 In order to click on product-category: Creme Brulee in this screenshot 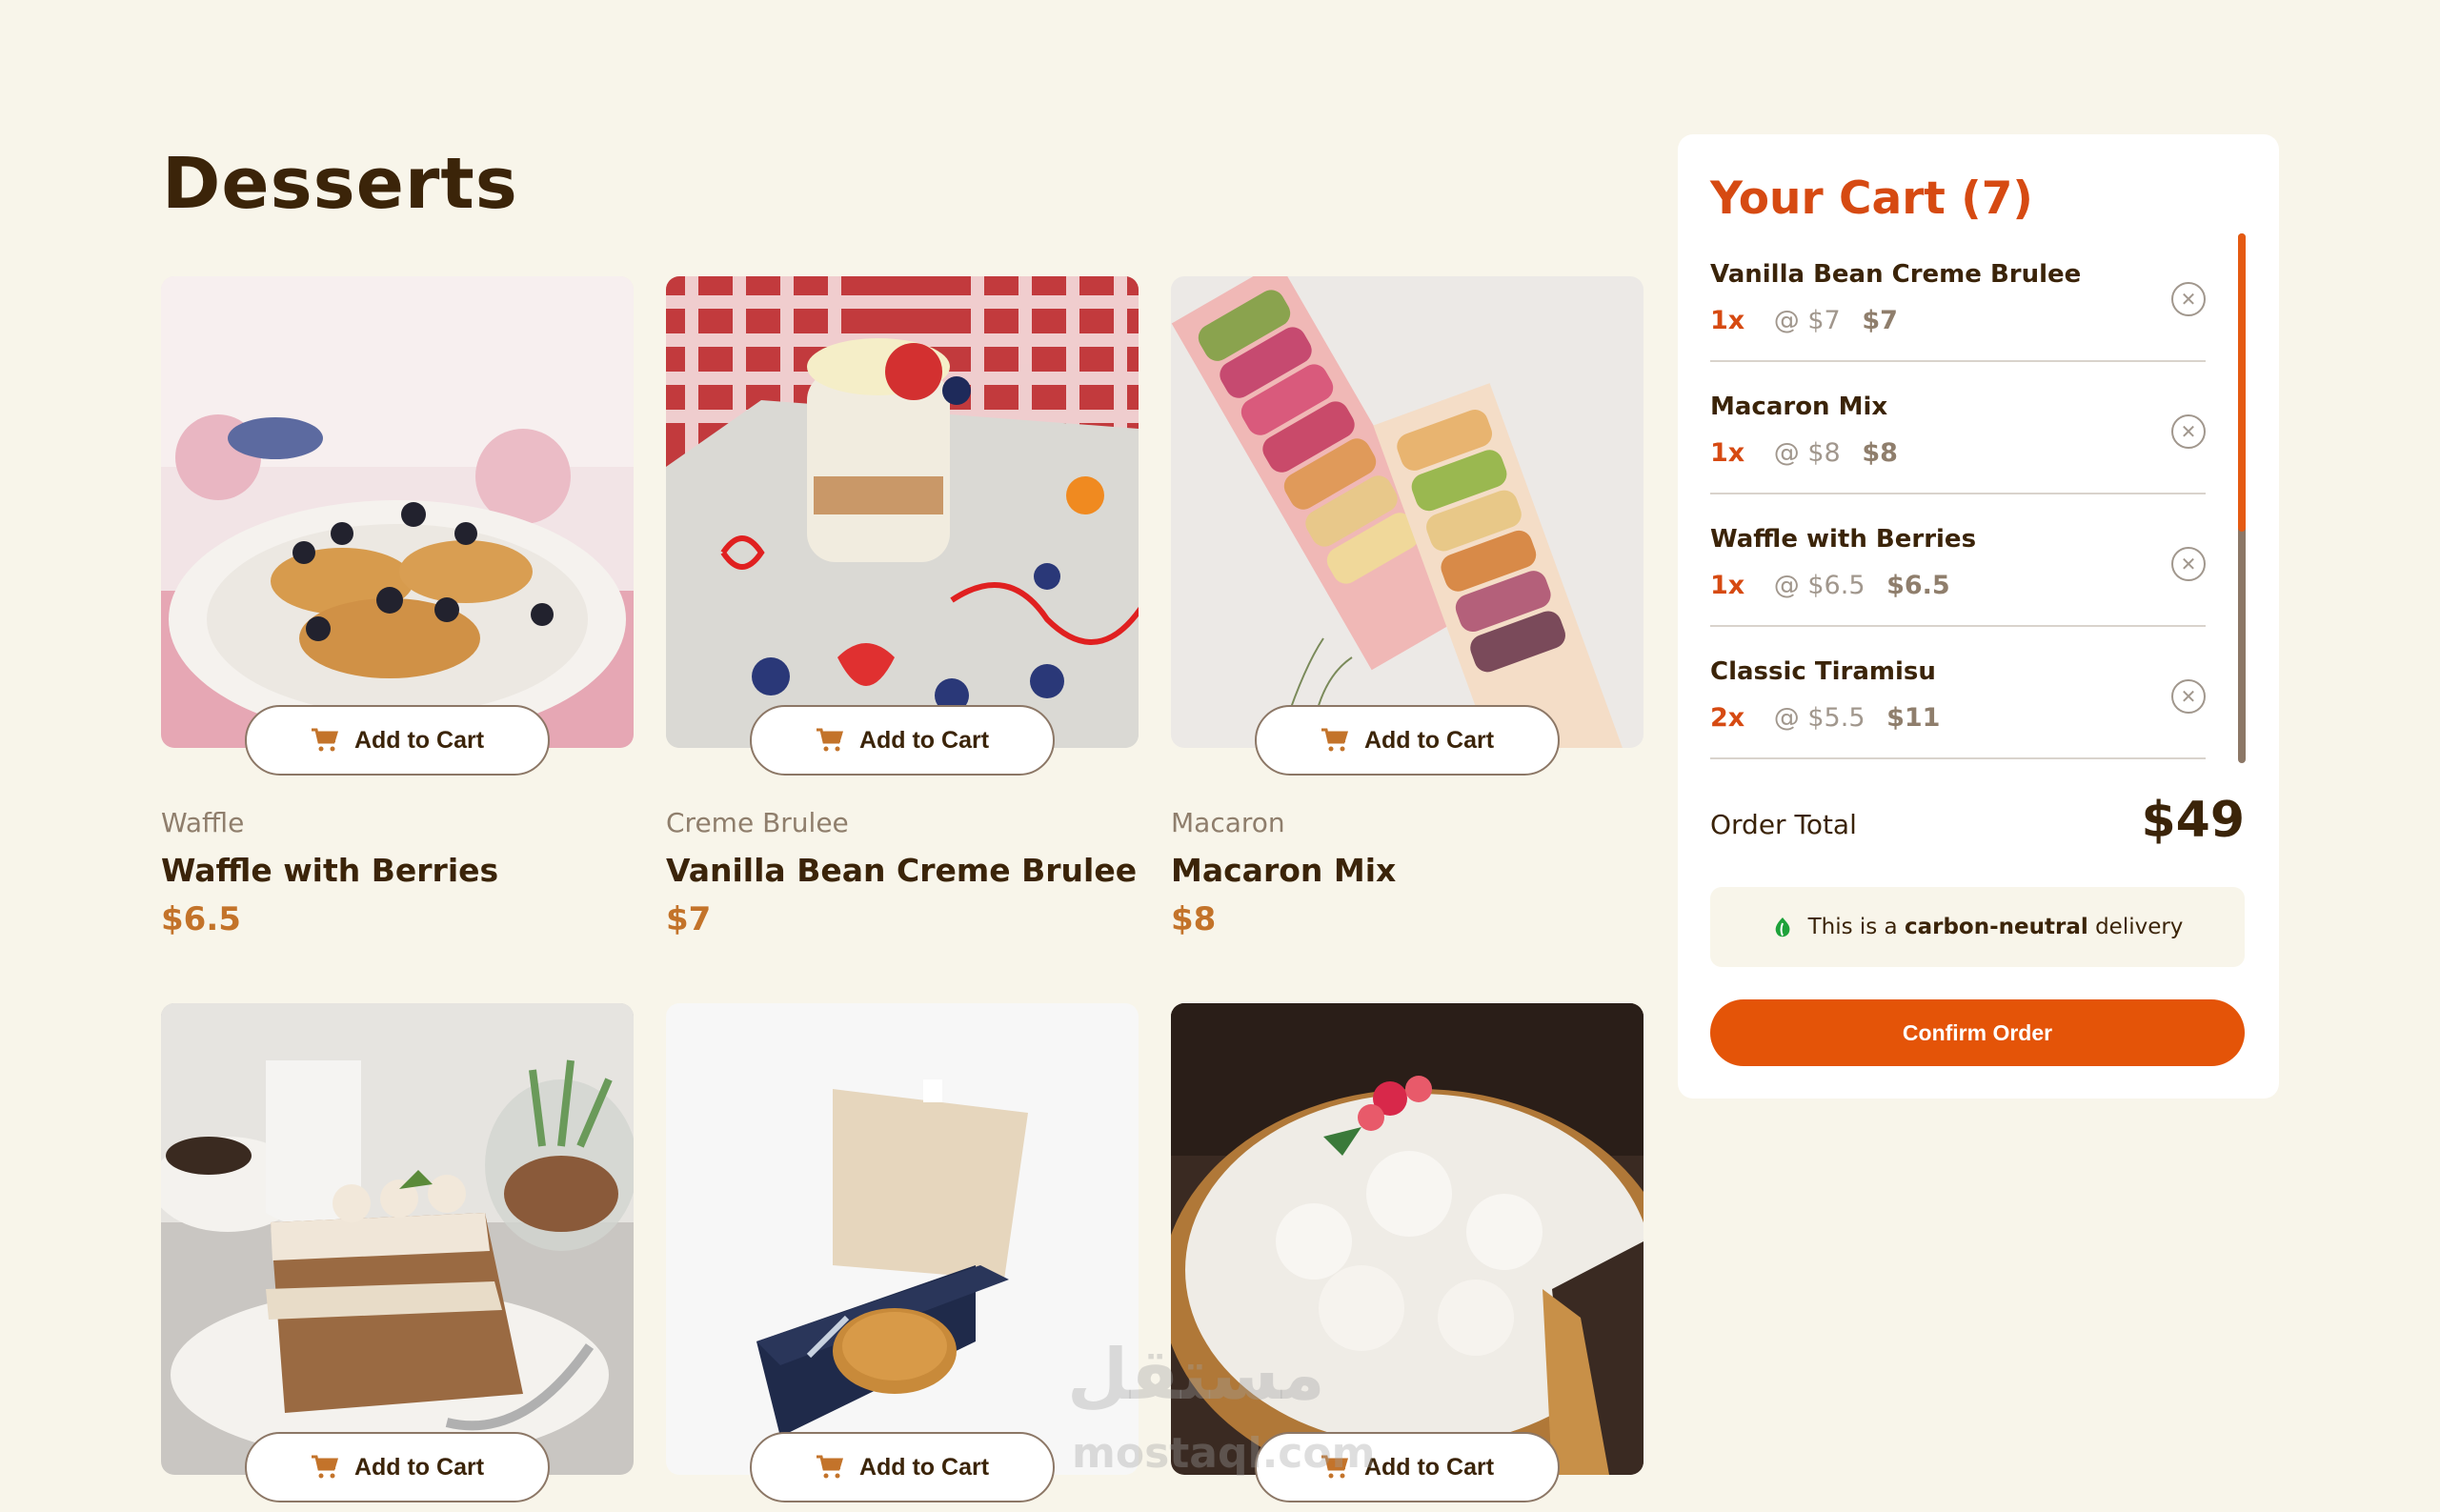, I will do `click(758, 823)`.